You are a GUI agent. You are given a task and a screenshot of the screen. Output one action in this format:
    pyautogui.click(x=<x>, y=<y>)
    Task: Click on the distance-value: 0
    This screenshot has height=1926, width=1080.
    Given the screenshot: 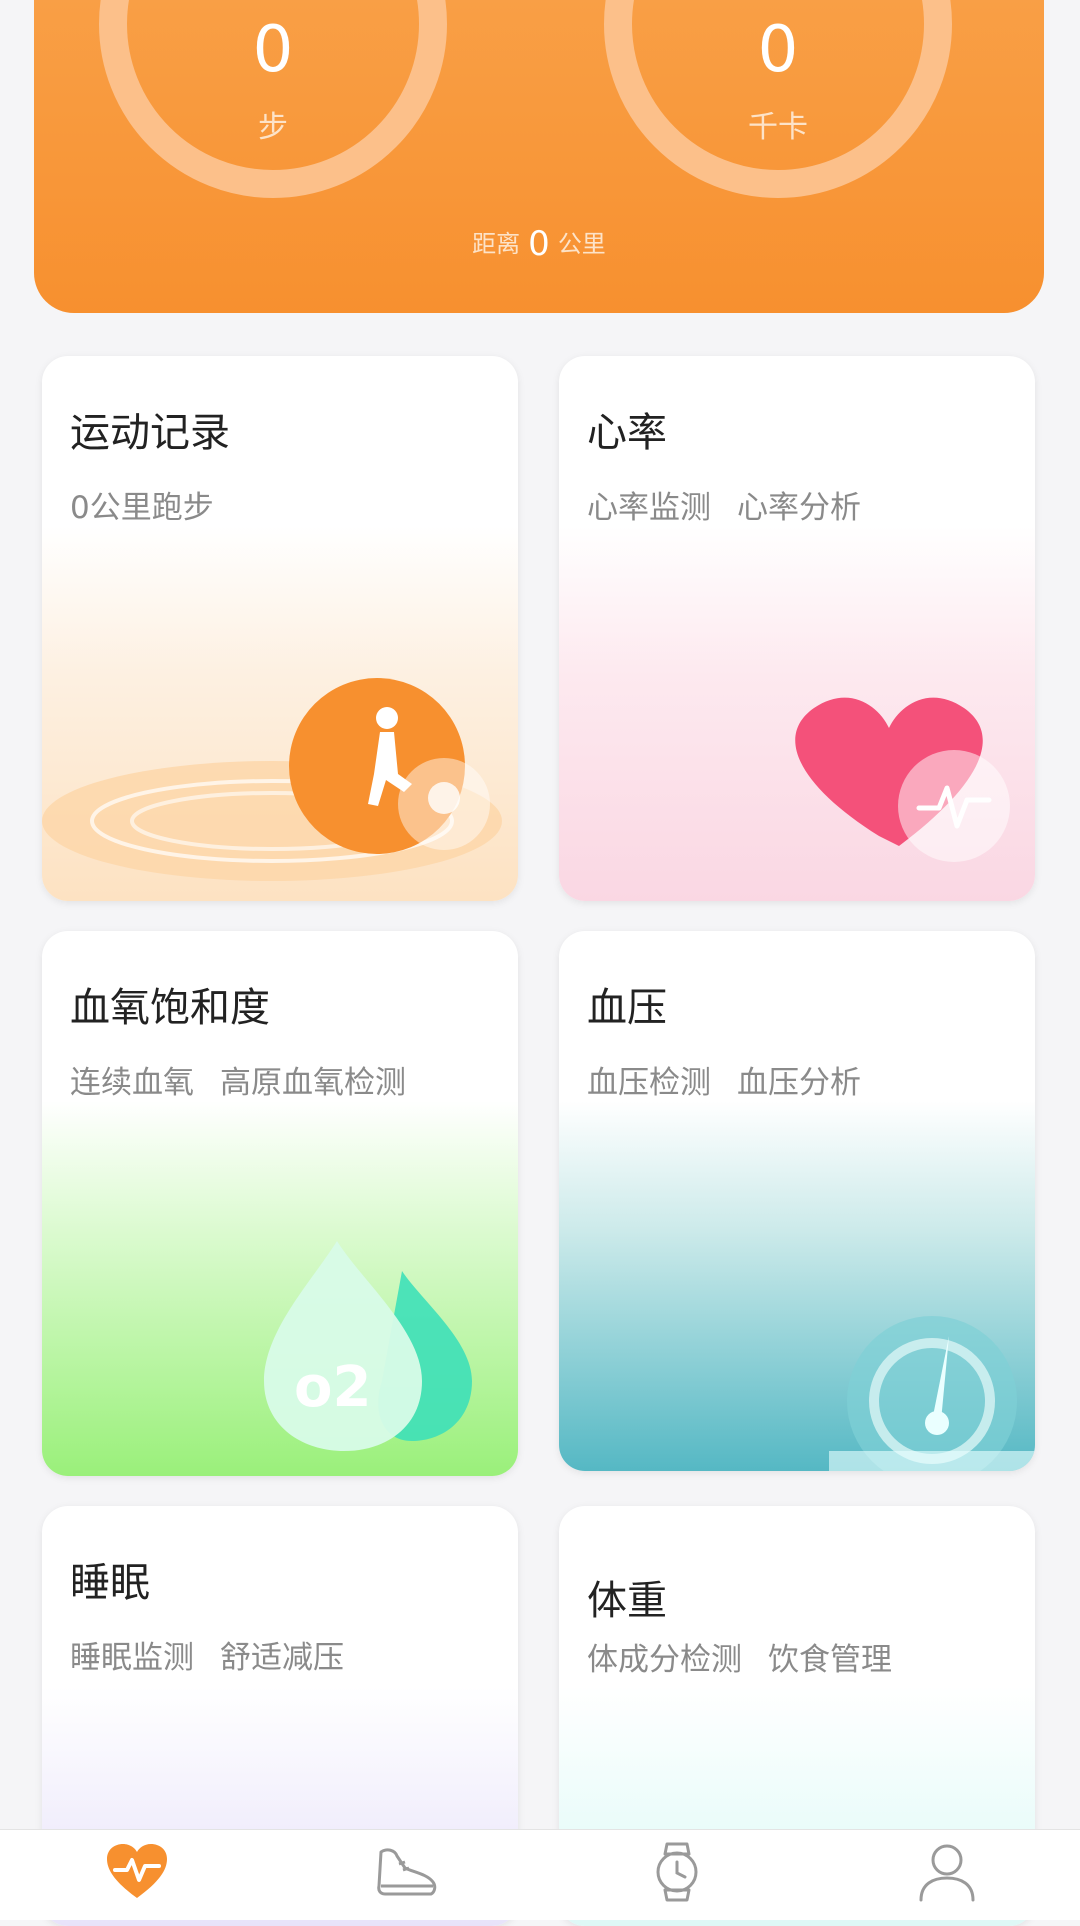 What is the action you would take?
    pyautogui.click(x=539, y=244)
    